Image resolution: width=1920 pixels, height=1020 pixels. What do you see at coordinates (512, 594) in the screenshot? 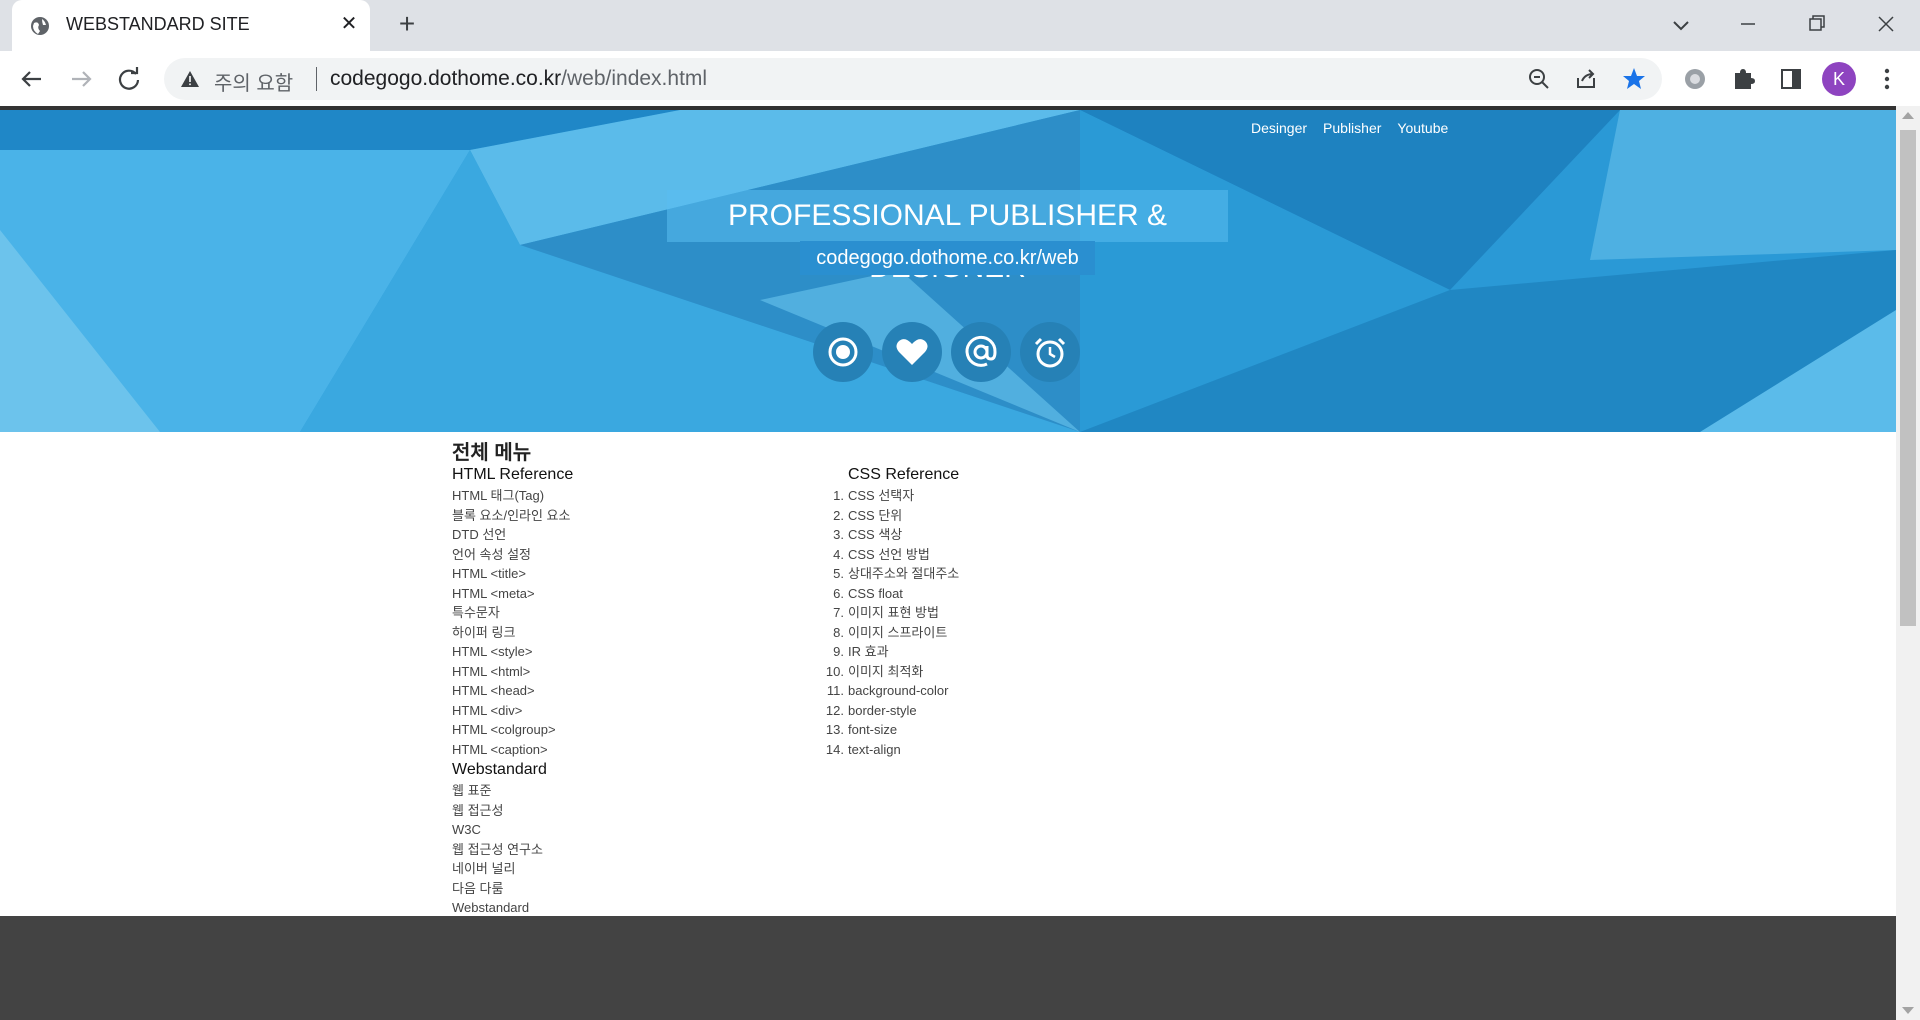
I see `list-item: HTML <meta>` at bounding box center [512, 594].